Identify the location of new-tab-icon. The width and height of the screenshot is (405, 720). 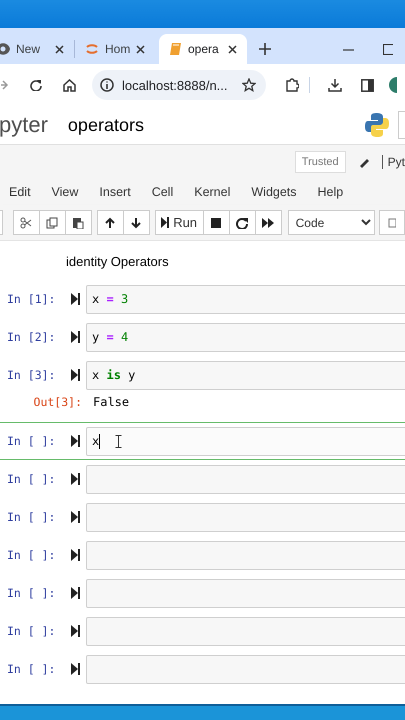
(265, 49).